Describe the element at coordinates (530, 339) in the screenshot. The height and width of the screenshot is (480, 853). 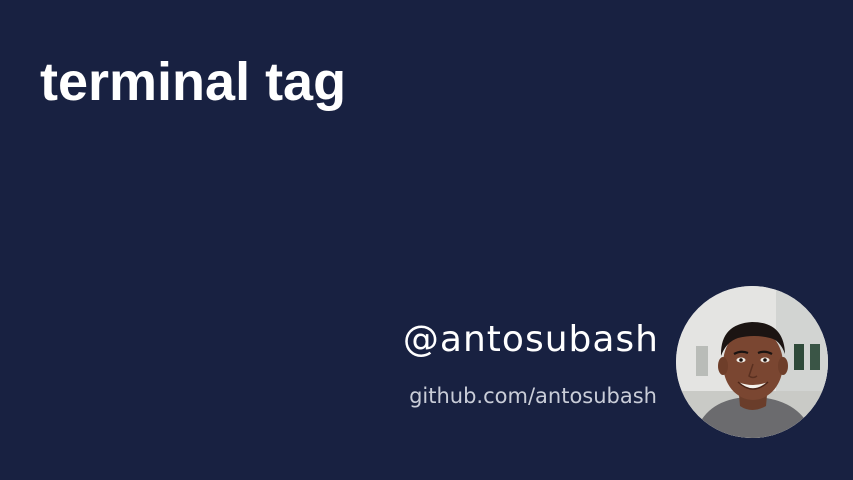
I see `author-handle: @antosubash` at that location.